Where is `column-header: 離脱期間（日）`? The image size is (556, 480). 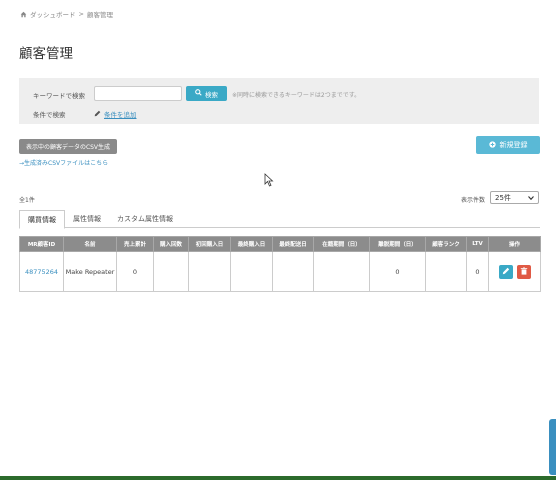 column-header: 離脱期間（日） is located at coordinates (397, 244).